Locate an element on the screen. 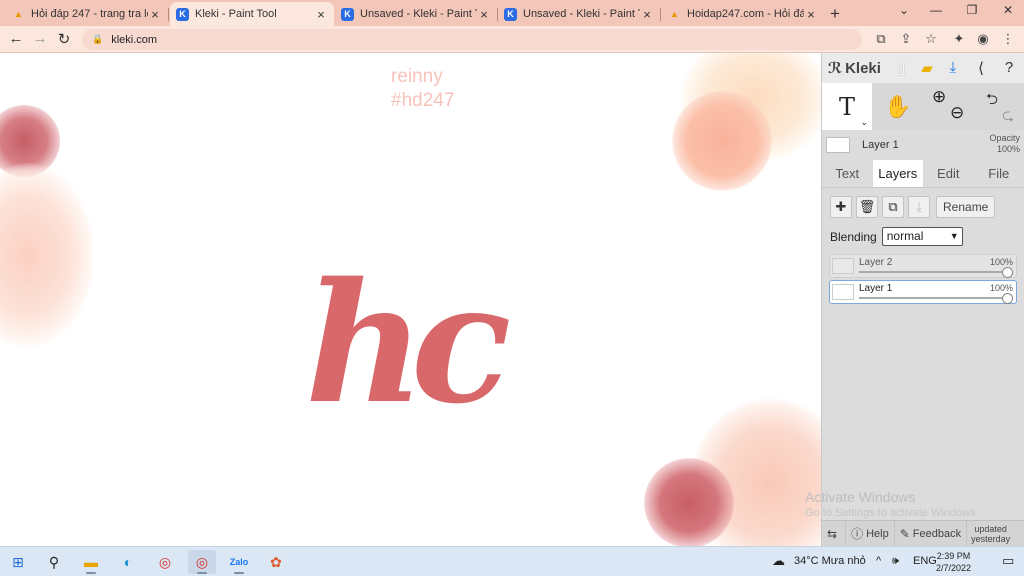 This screenshot has height=576, width=1024. watermark-line-2: #hd247 is located at coordinates (423, 100).